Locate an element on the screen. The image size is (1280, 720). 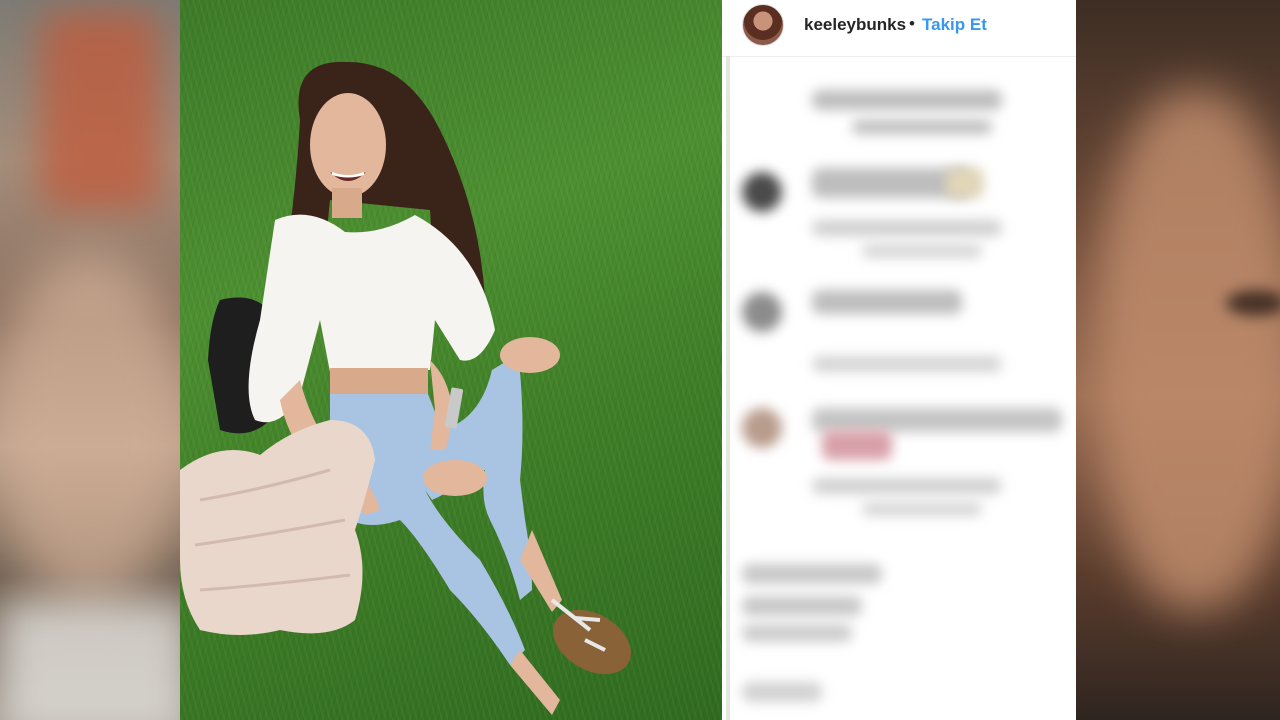
profile-avatar is located at coordinates (763, 25).